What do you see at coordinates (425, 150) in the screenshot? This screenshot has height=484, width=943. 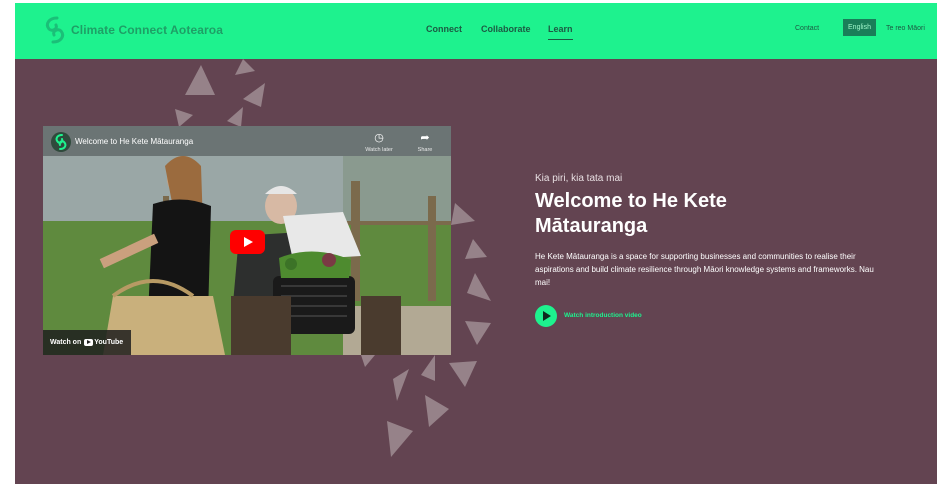 I see `share-label: Share` at bounding box center [425, 150].